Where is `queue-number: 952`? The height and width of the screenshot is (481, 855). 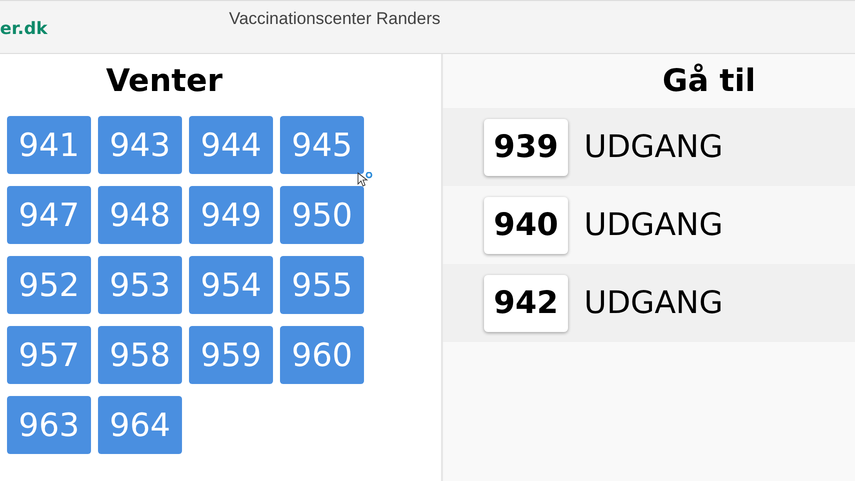 queue-number: 952 is located at coordinates (49, 285).